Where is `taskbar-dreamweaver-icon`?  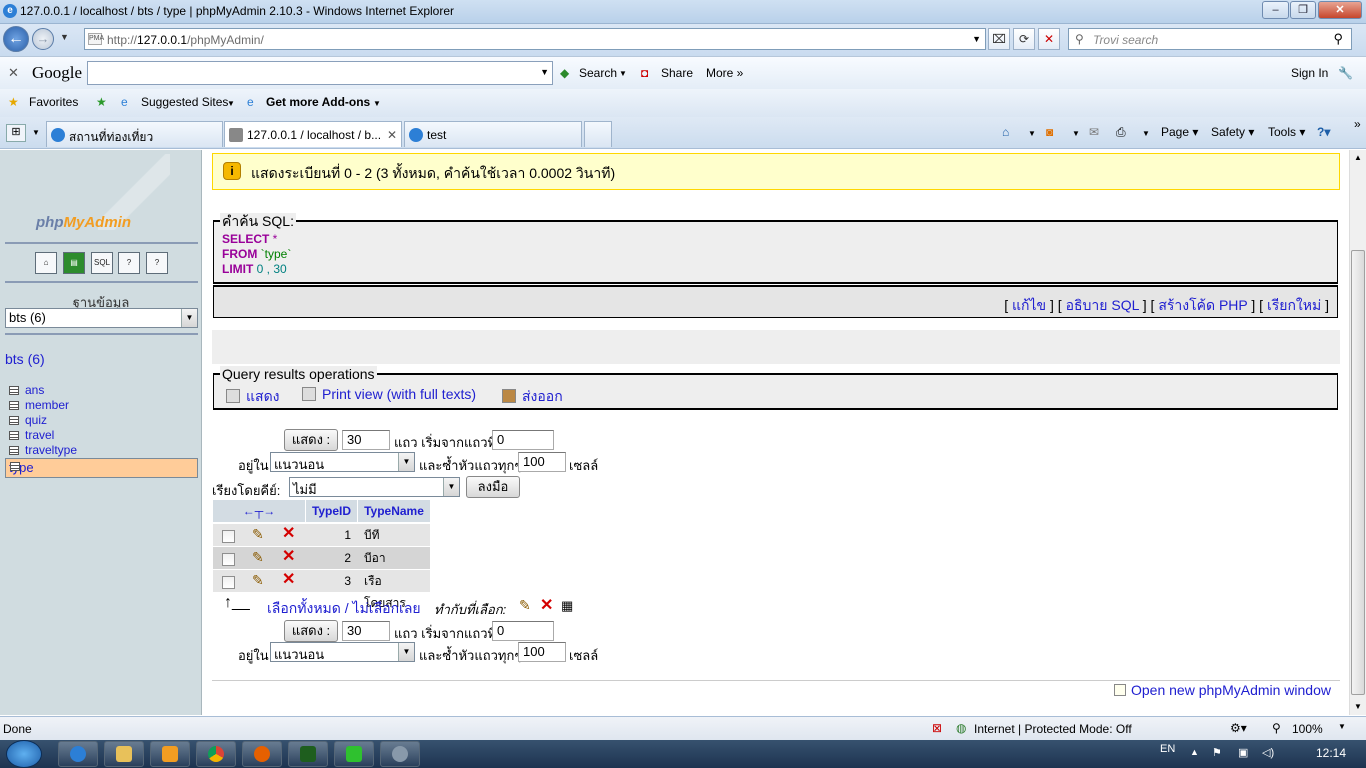
taskbar-dreamweaver-icon is located at coordinates (308, 754).